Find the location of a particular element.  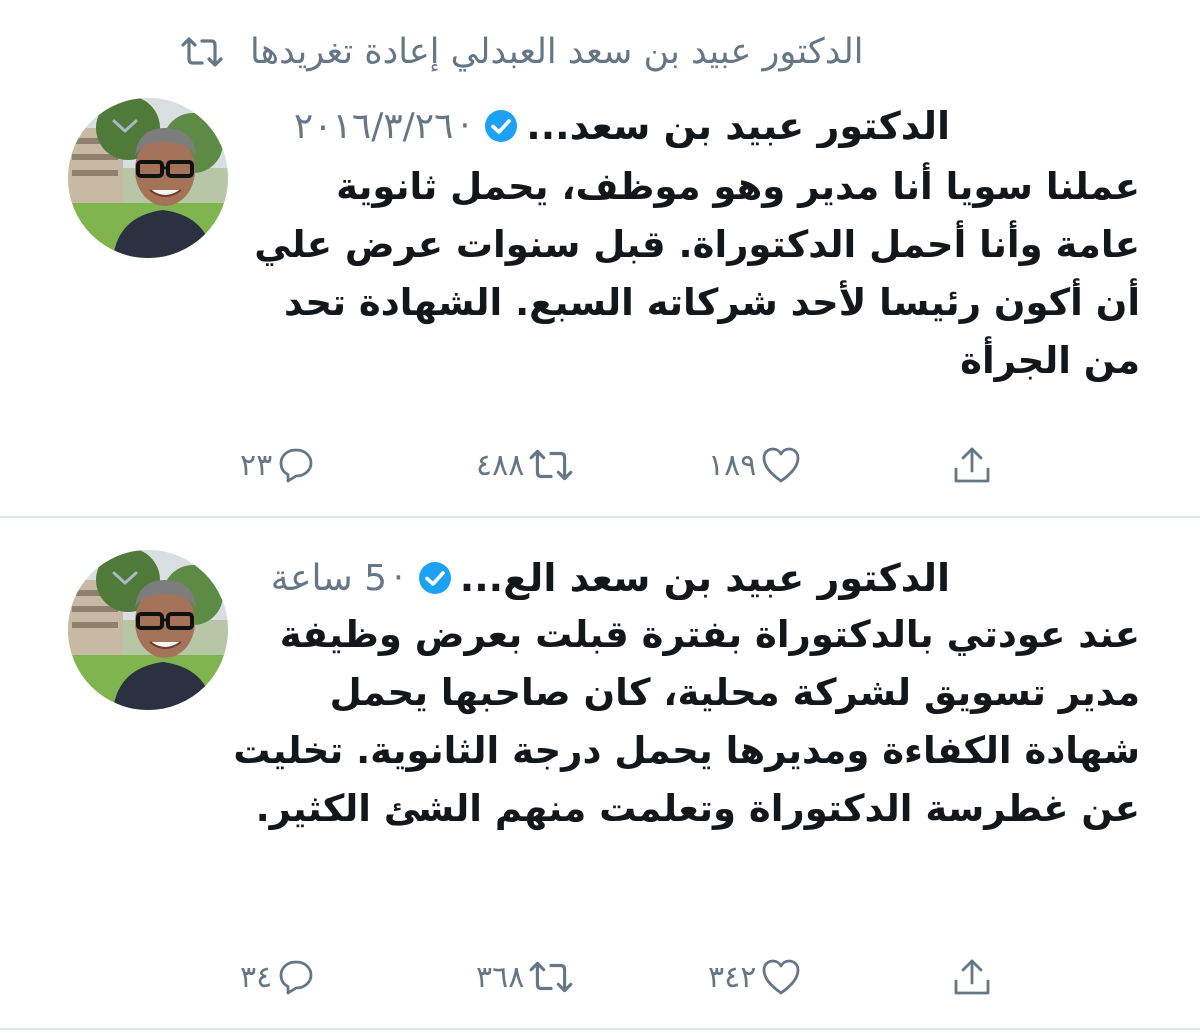

reply-button: ٢٣ is located at coordinates (278, 465).